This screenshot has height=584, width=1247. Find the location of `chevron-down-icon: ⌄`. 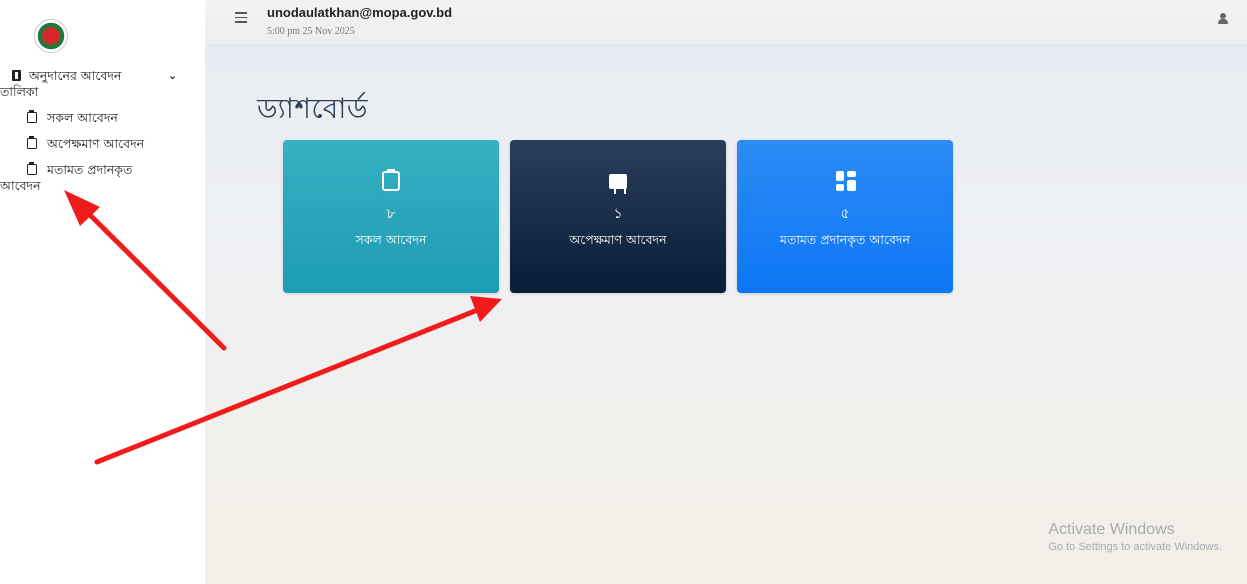

chevron-down-icon: ⌄ is located at coordinates (172, 76).